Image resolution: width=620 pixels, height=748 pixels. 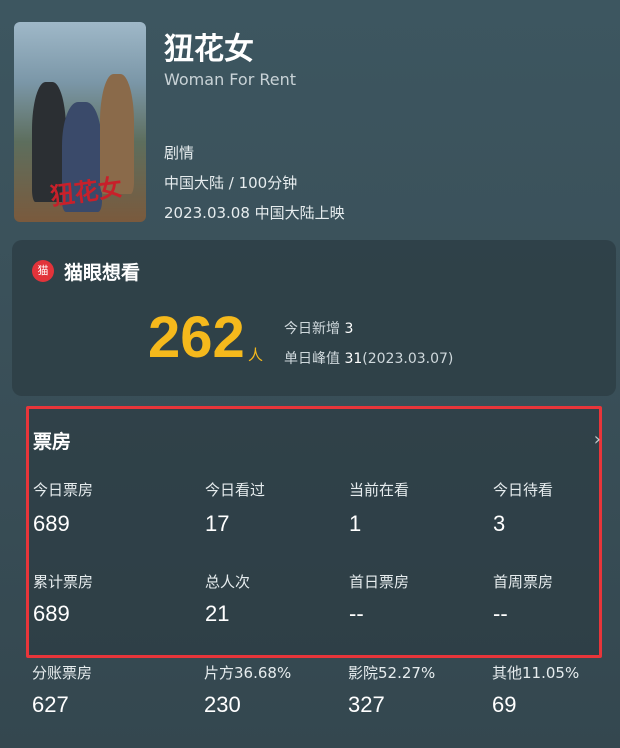 I want to click on peak-date: (2023.03.07), so click(x=408, y=359).